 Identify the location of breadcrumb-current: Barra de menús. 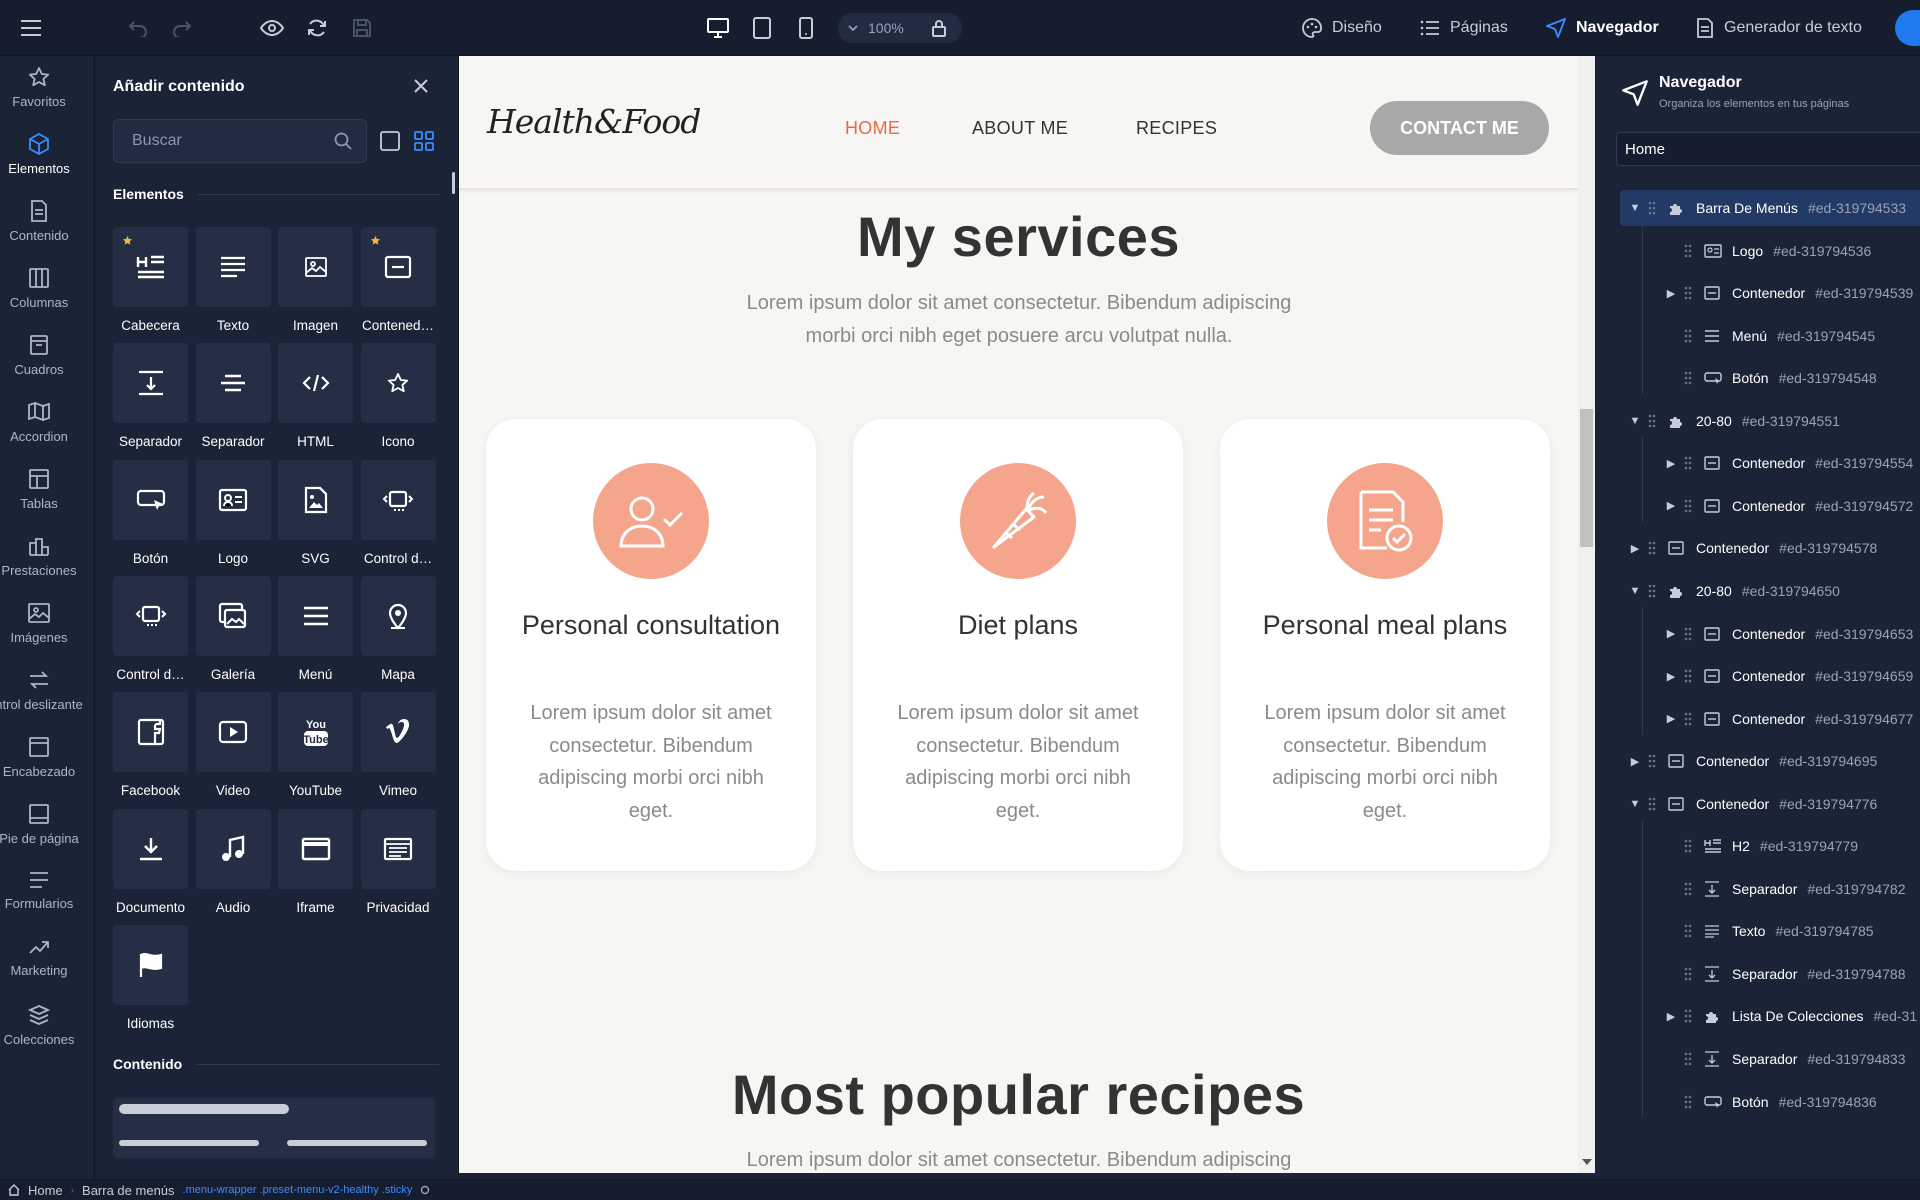
(128, 1190).